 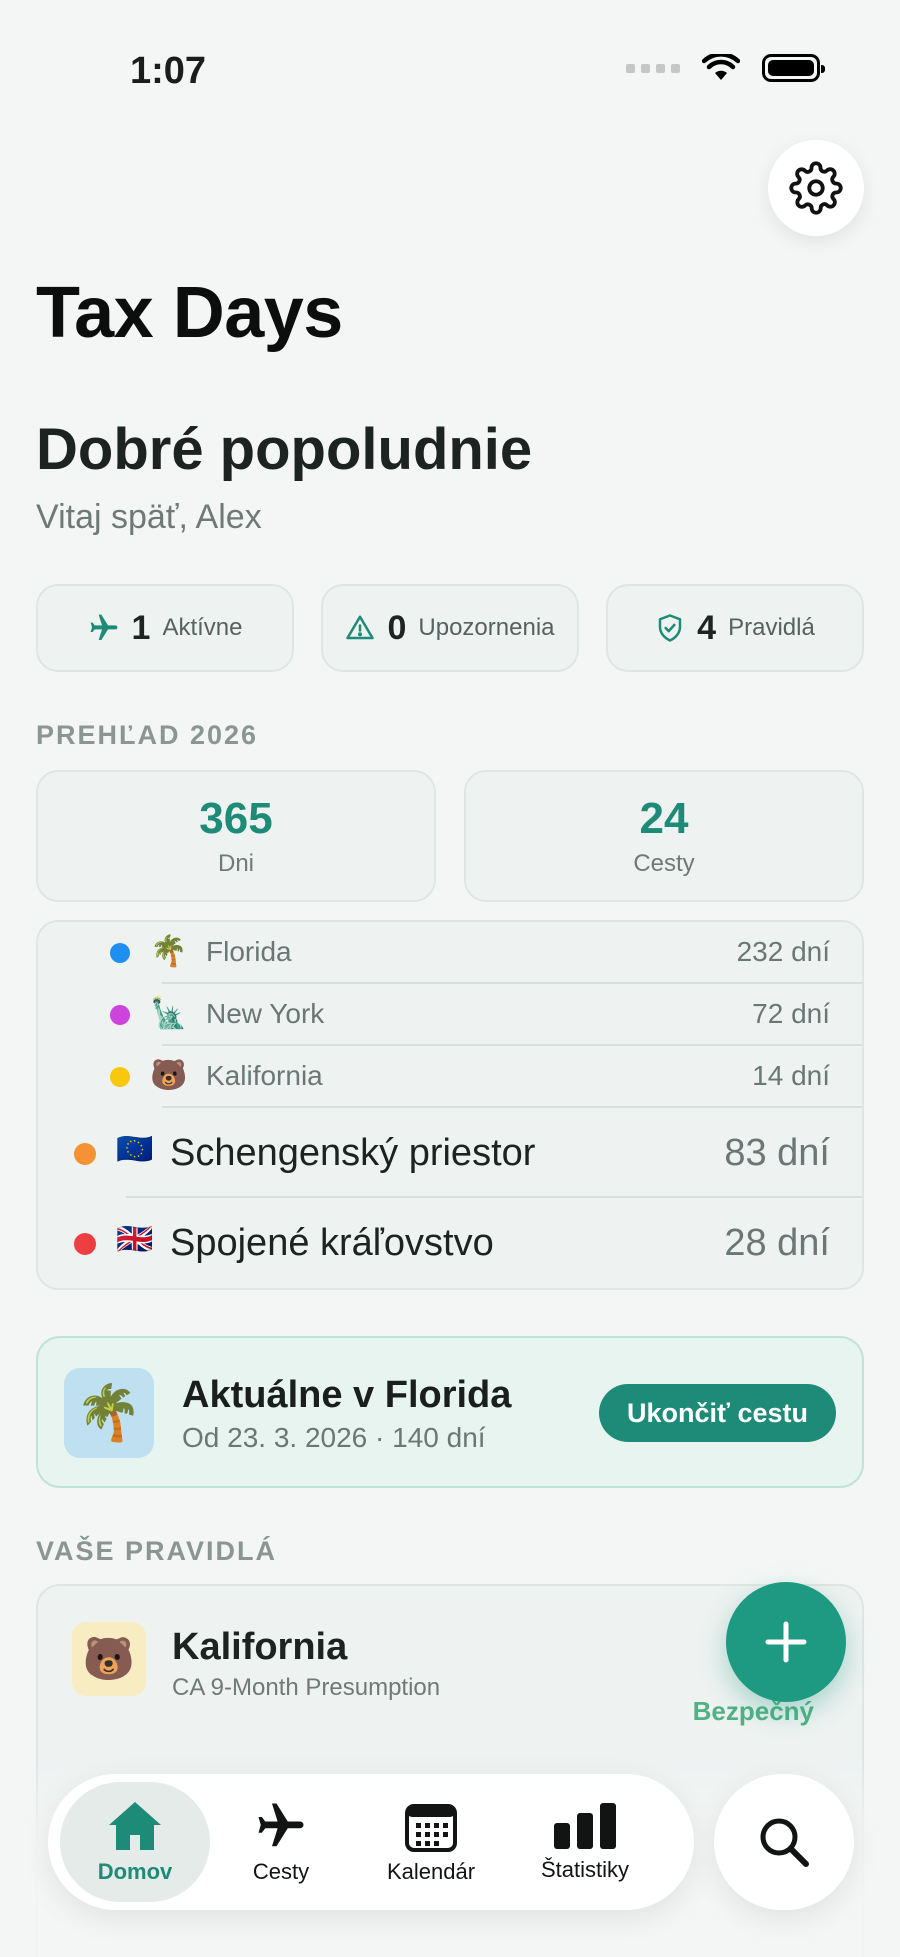 What do you see at coordinates (249, 951) in the screenshot?
I see `region-name: Florida` at bounding box center [249, 951].